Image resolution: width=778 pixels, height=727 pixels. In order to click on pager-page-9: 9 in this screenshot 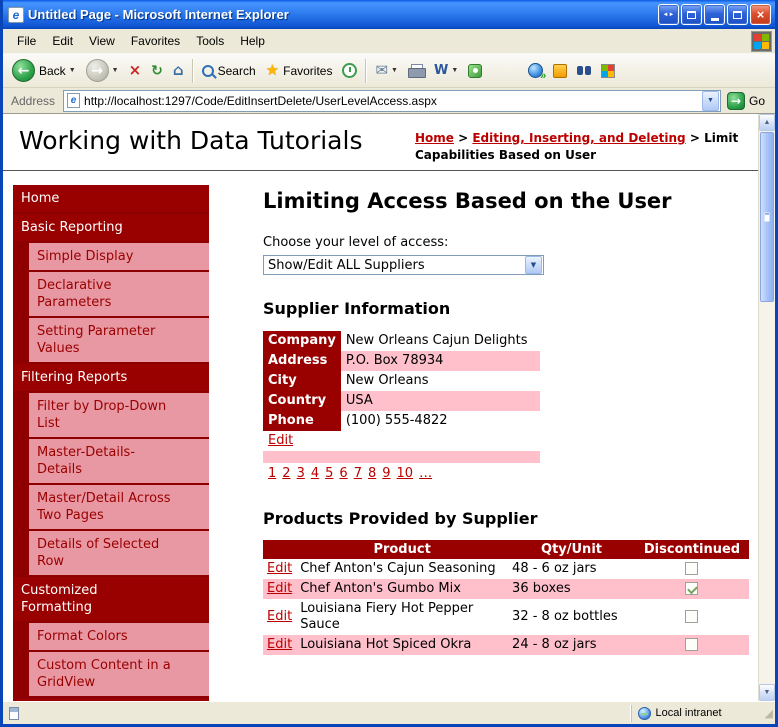, I will do `click(386, 473)`.